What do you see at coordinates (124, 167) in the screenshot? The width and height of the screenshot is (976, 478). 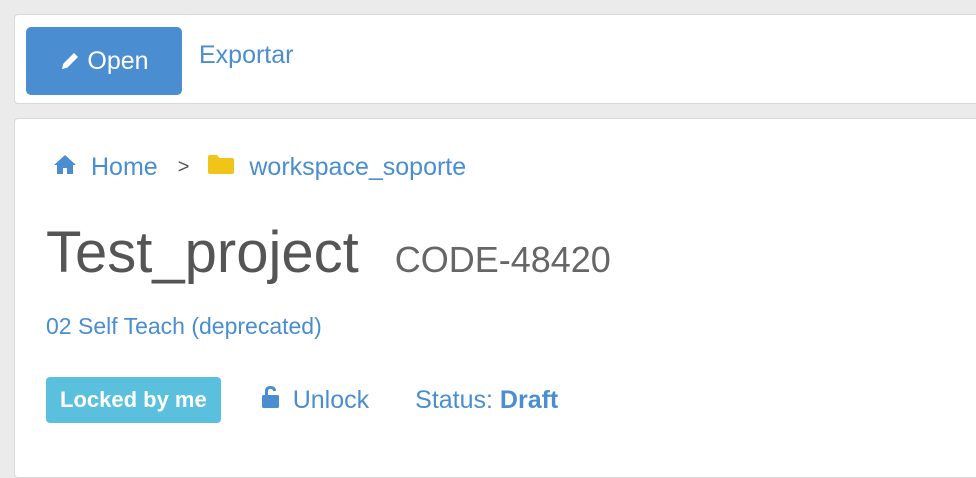 I see `breadcrumb-home-label: Home` at bounding box center [124, 167].